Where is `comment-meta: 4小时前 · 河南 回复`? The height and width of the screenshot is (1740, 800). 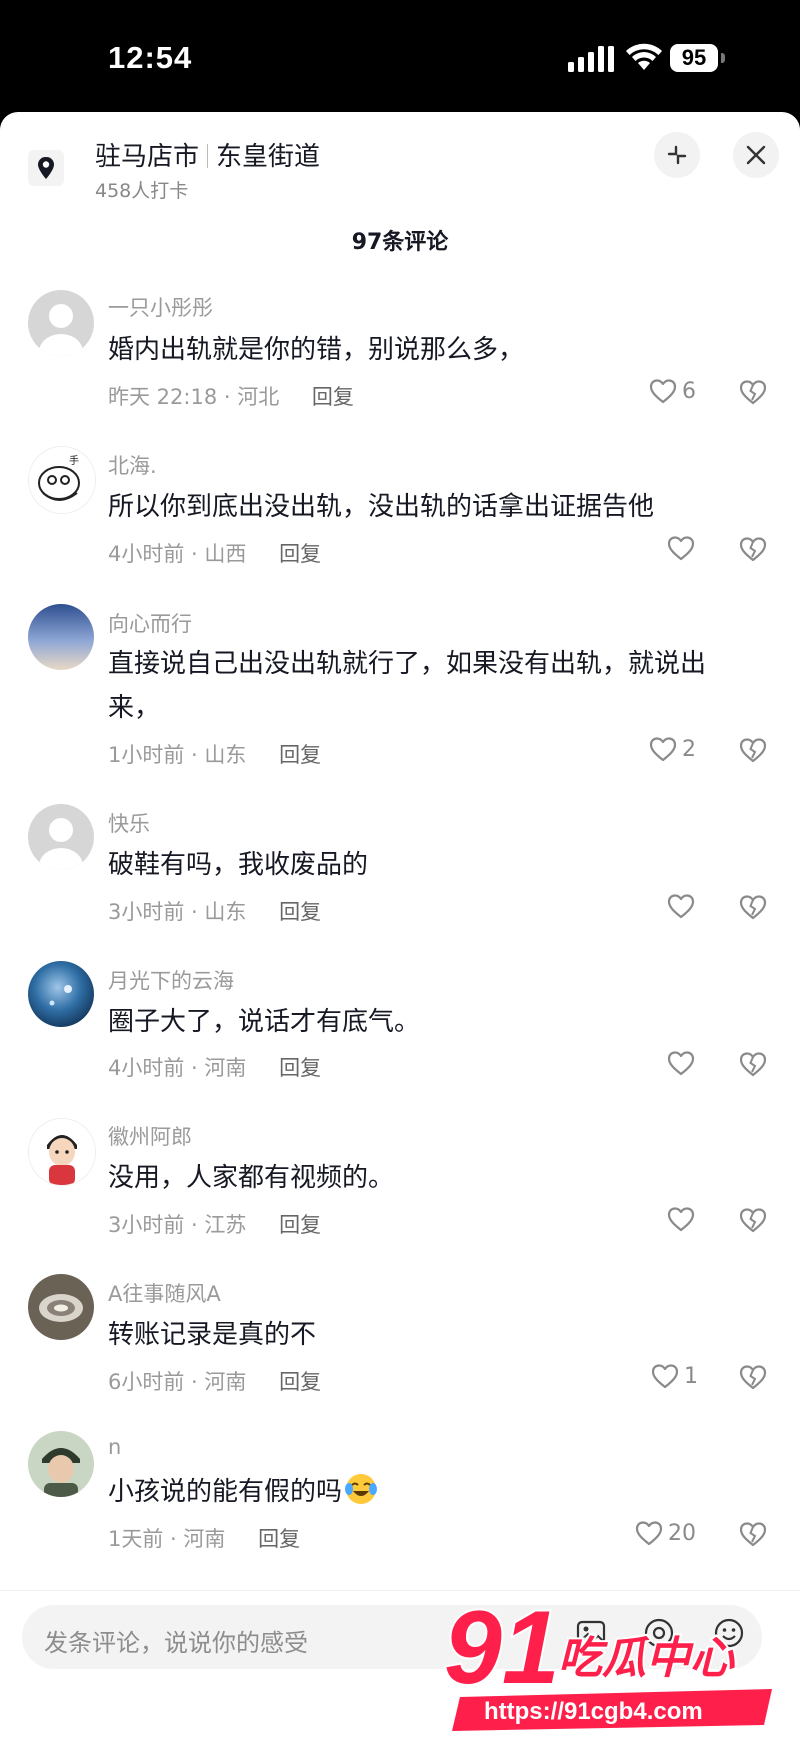 comment-meta: 4小时前 · 河南 回复 is located at coordinates (215, 1068).